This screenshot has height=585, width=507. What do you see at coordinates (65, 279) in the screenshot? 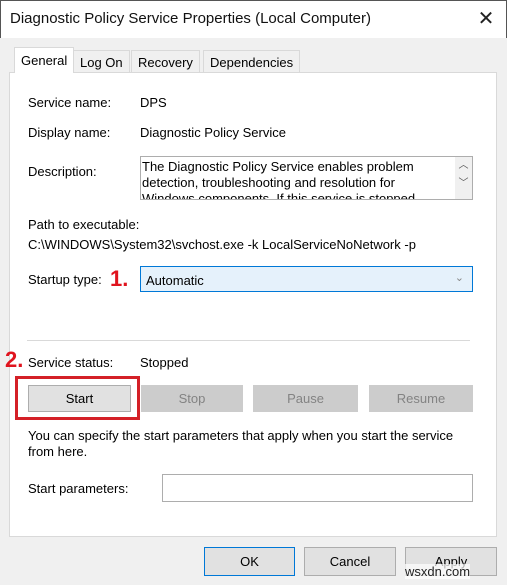
I see `startup-type-label: Startup type:` at bounding box center [65, 279].